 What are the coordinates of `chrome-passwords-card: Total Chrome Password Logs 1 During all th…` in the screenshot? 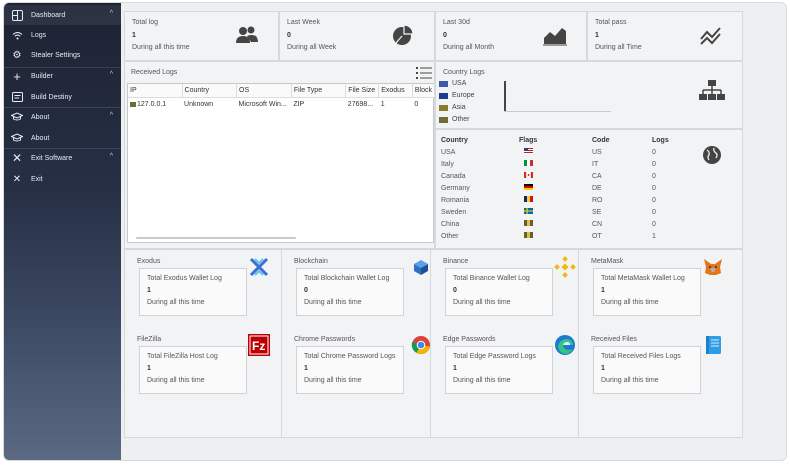 It's located at (350, 370).